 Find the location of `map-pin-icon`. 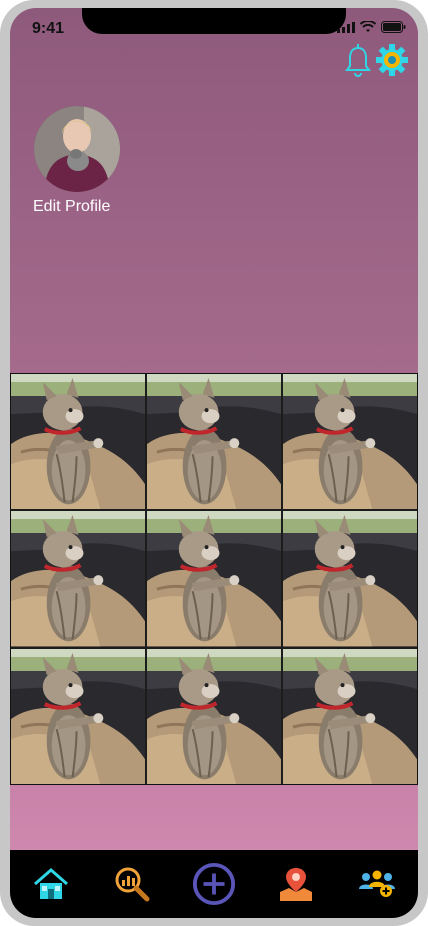

map-pin-icon is located at coordinates (295, 884).